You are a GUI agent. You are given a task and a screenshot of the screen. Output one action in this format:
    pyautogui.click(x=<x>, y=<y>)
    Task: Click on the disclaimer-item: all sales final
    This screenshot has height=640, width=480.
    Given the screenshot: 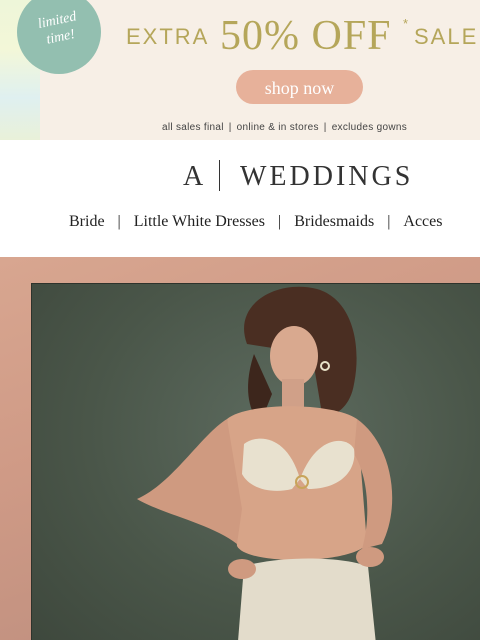 What is the action you would take?
    pyautogui.click(x=193, y=127)
    